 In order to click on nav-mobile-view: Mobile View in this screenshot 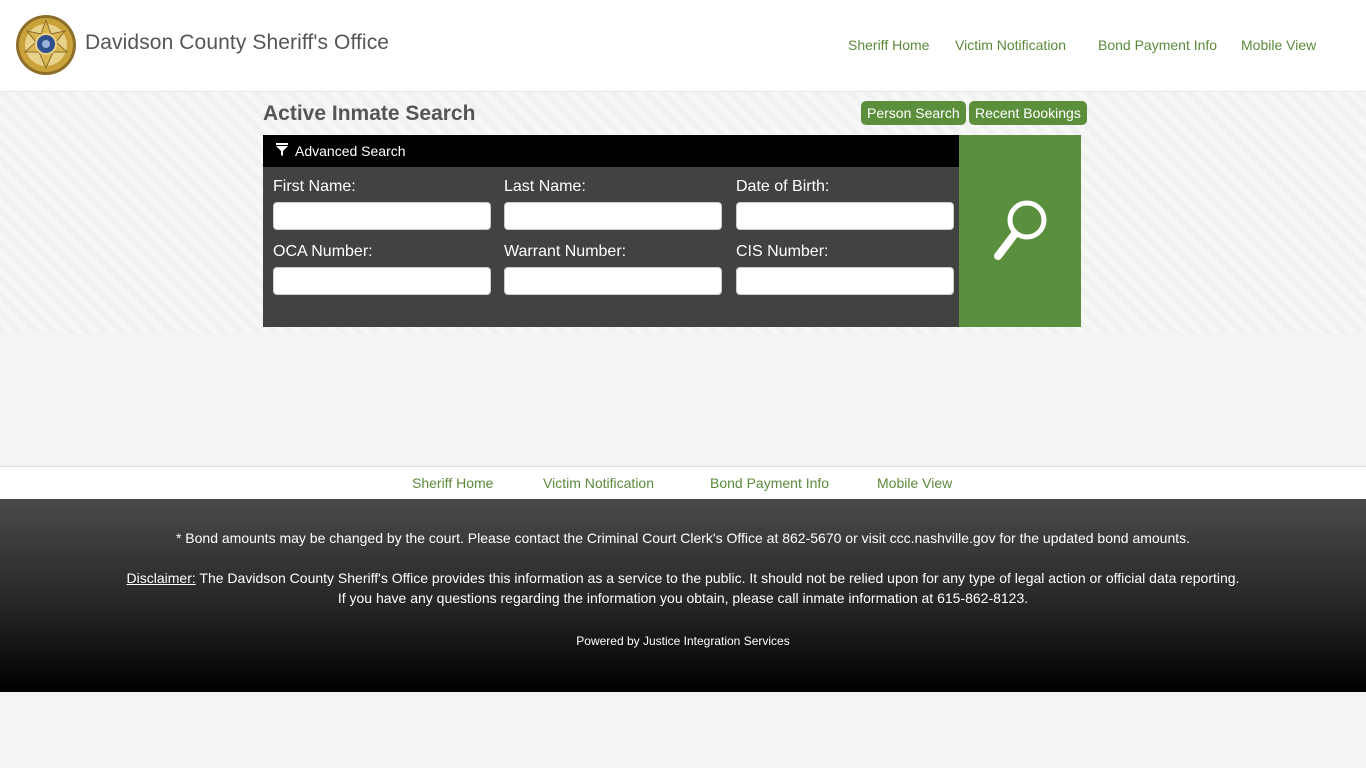, I will do `click(1278, 45)`.